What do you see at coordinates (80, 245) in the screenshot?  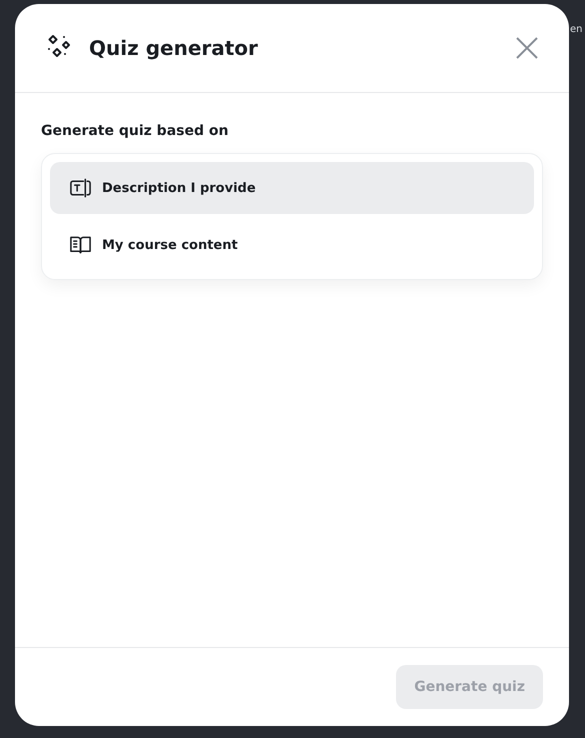 I see `book-icon` at bounding box center [80, 245].